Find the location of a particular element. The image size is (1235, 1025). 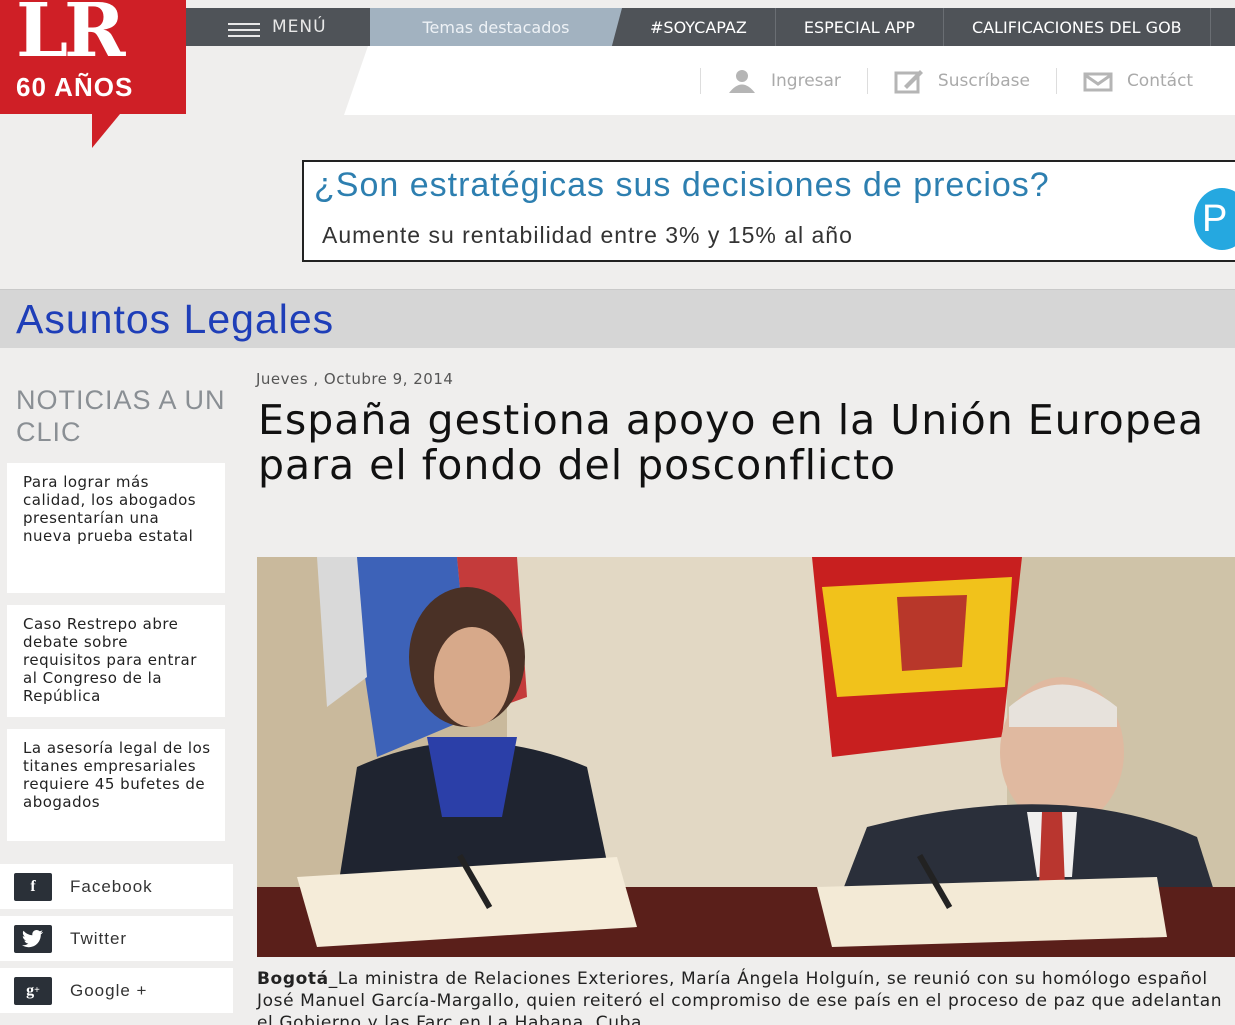

hamburger-icon is located at coordinates (244, 30).